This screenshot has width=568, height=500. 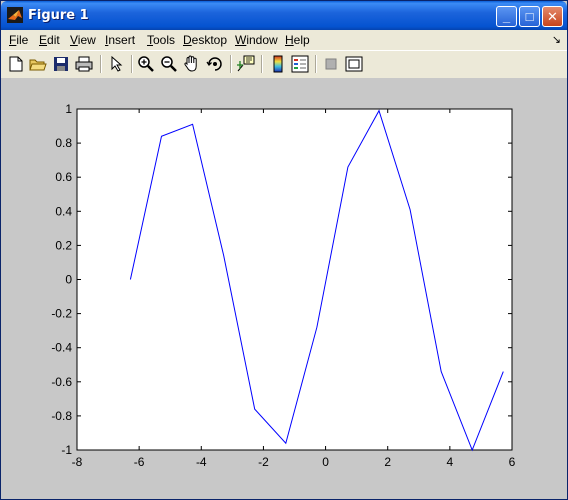 What do you see at coordinates (68, 280) in the screenshot?
I see `y-tick-label: 0` at bounding box center [68, 280].